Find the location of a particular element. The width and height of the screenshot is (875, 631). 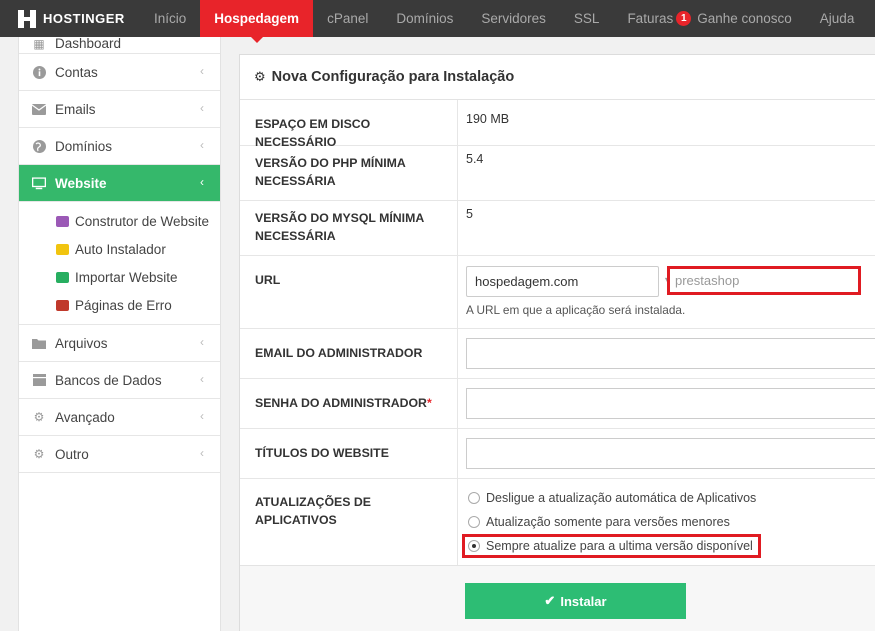

app-updates-label: ATUALIZAÇÕES DE APLICATIVOS is located at coordinates (313, 511).